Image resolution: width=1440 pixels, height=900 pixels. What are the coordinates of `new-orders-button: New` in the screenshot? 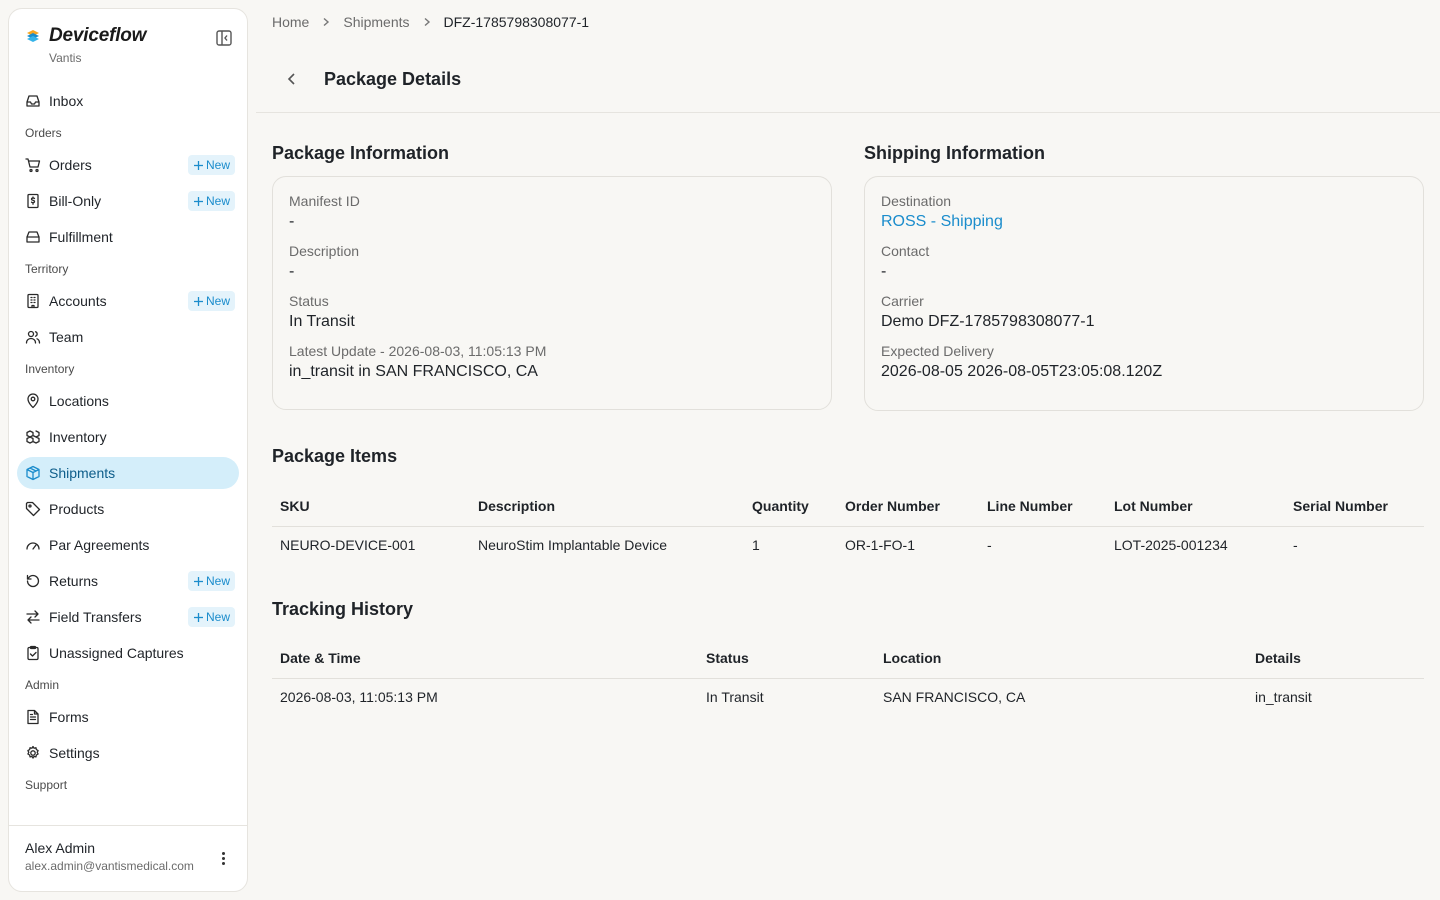 It's located at (211, 165).